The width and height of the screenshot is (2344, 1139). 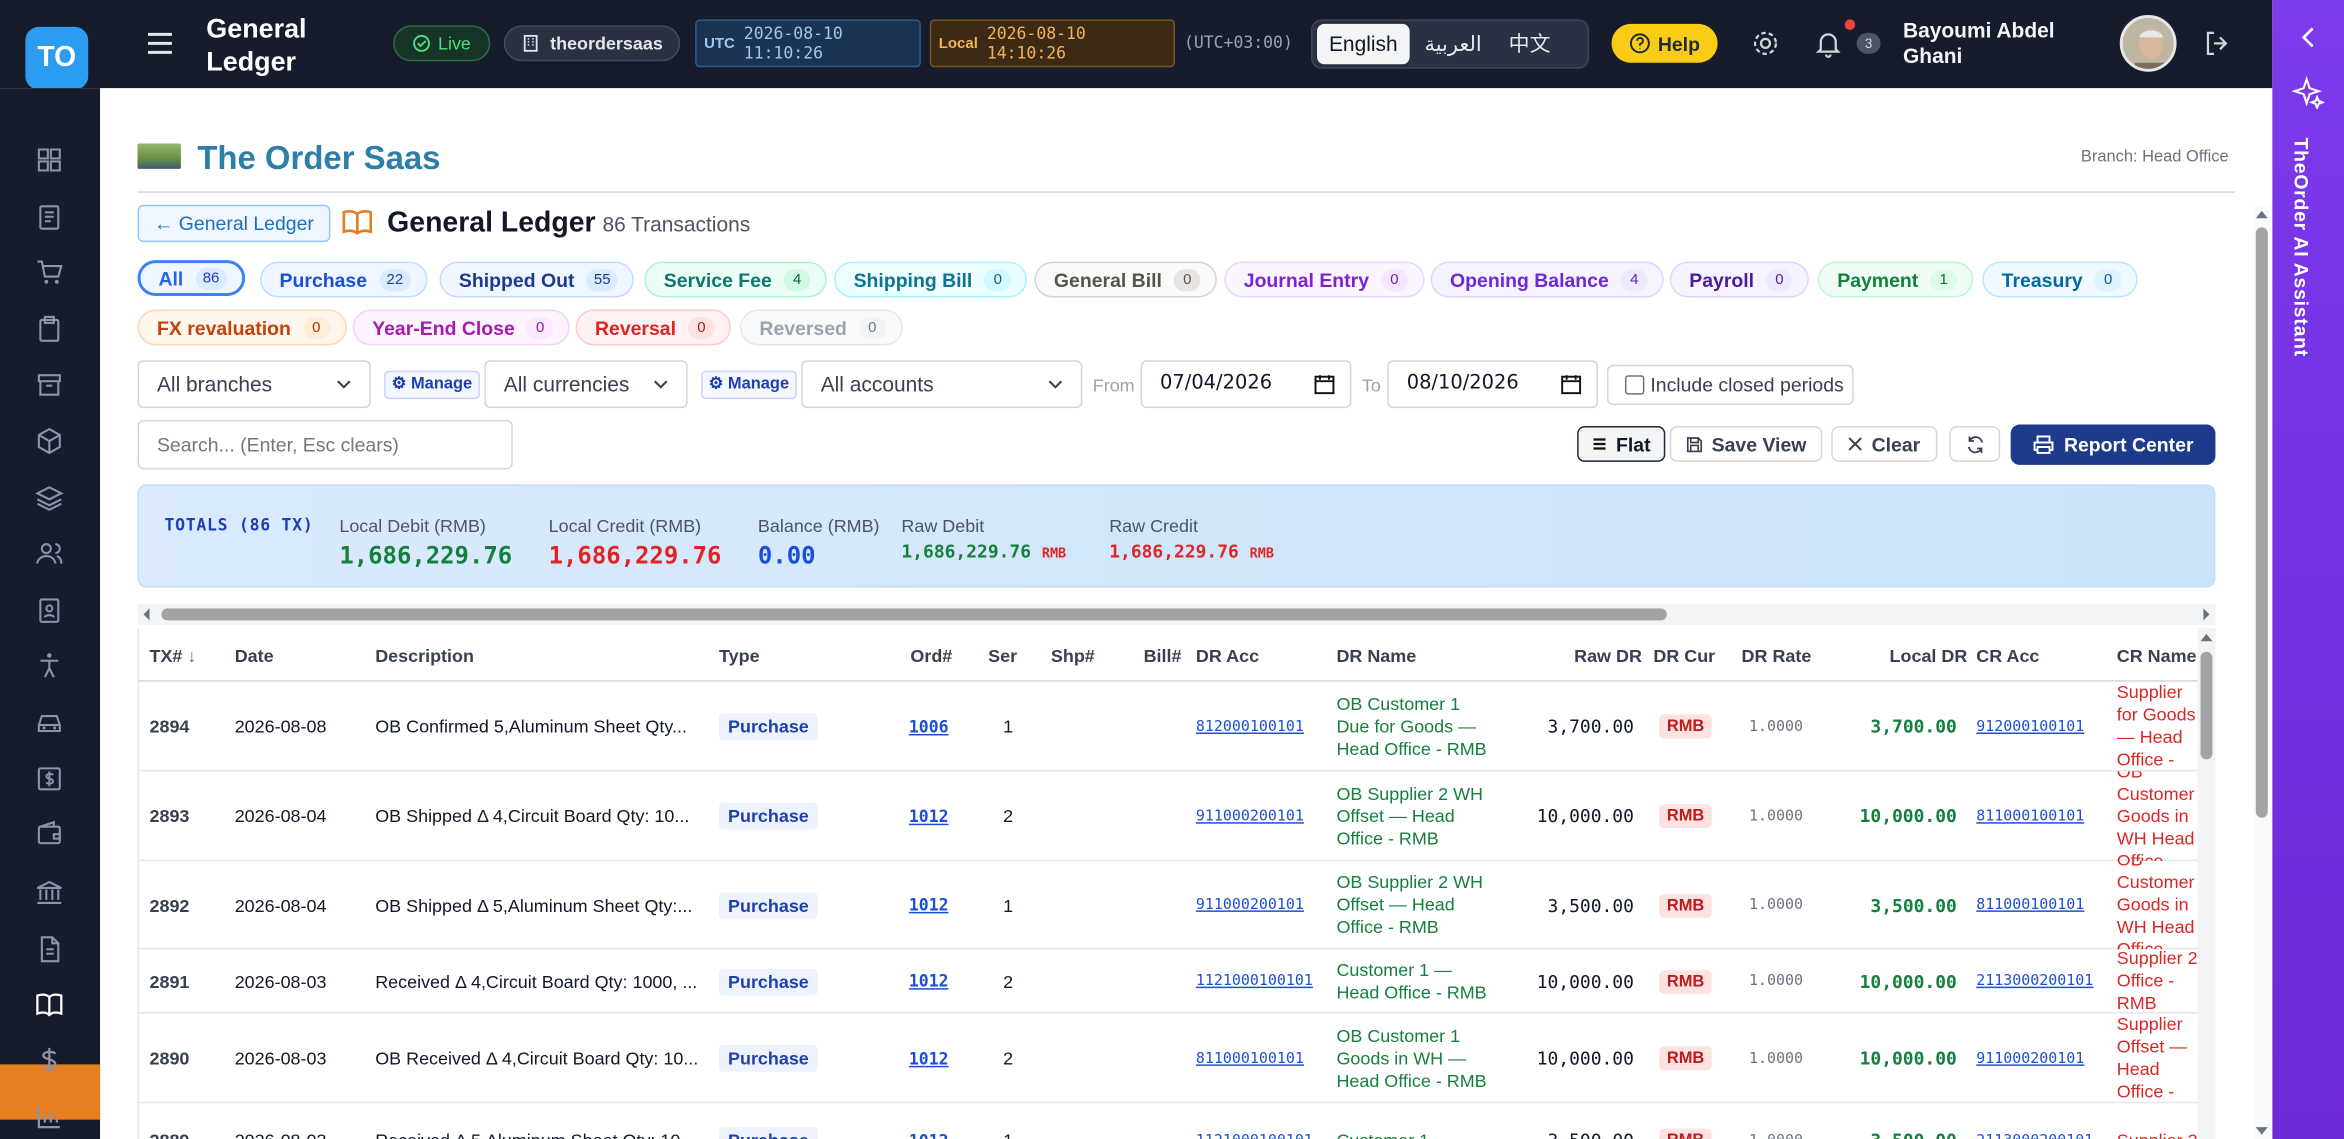 I want to click on manage-currencies-button: ⚙ Manage, so click(x=749, y=385).